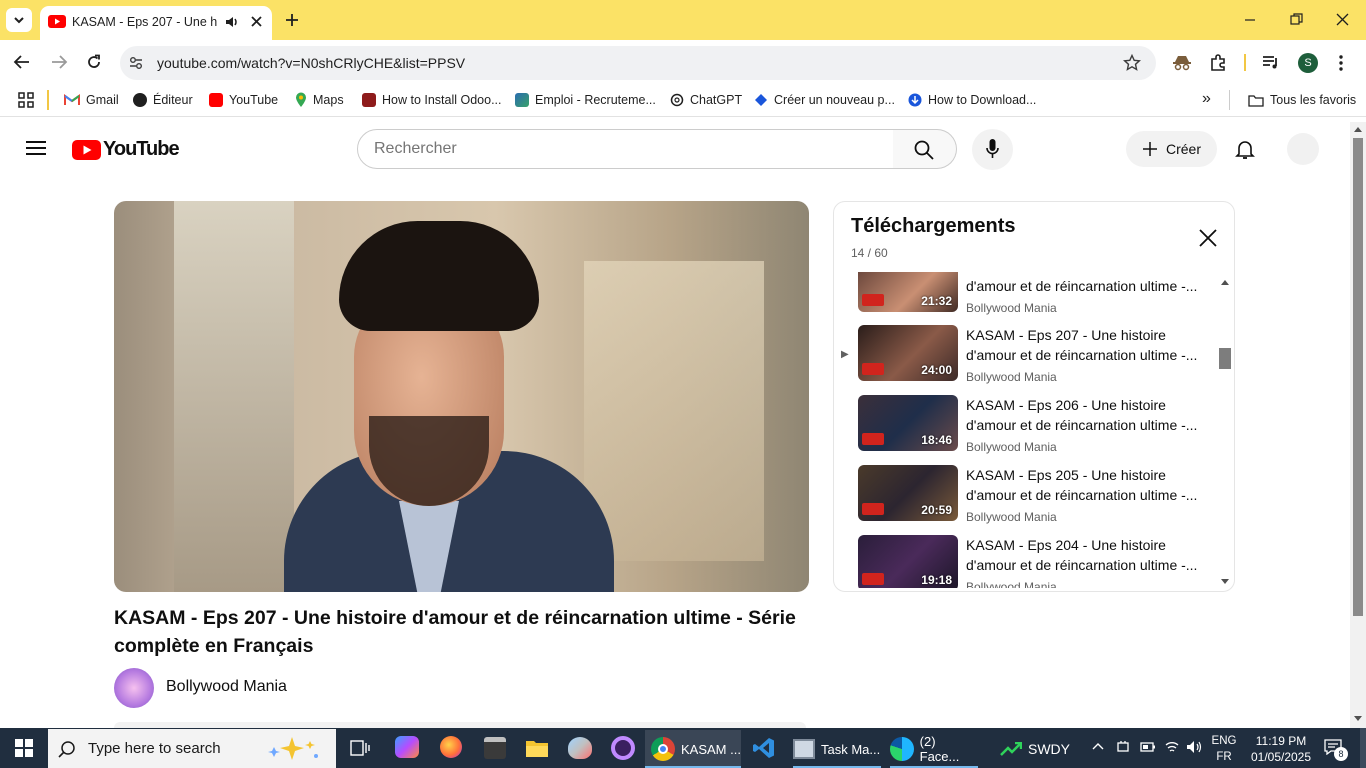 The width and height of the screenshot is (1366, 768). What do you see at coordinates (764, 748) in the screenshot?
I see `vscode-icon` at bounding box center [764, 748].